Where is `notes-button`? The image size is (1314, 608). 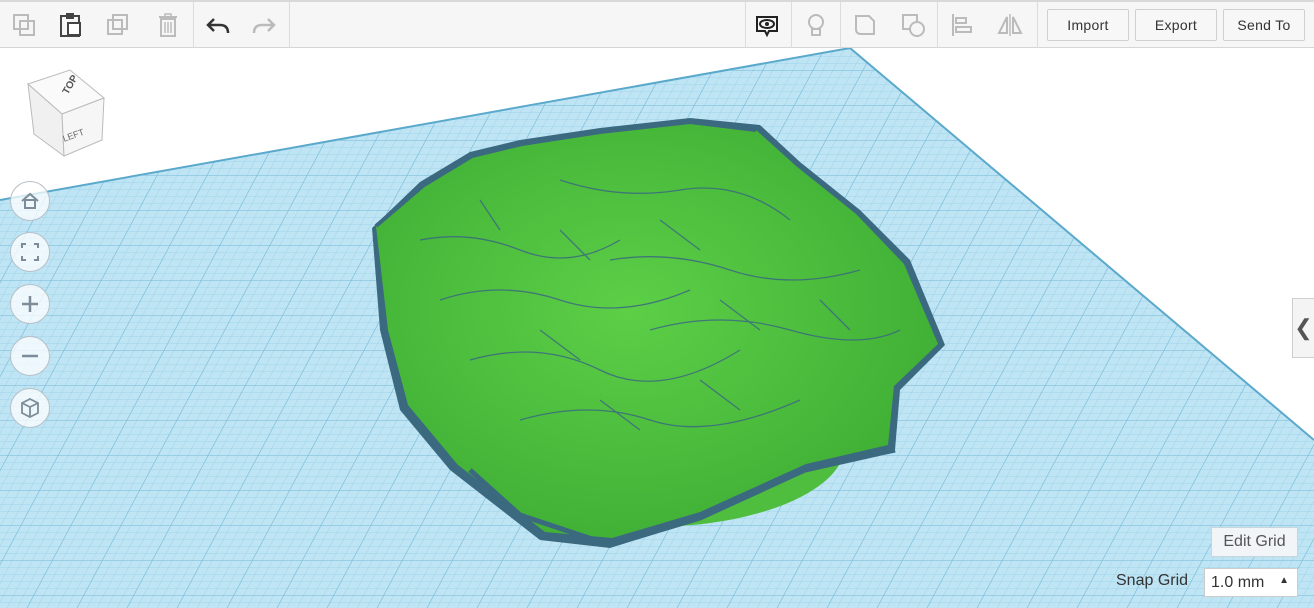 notes-button is located at coordinates (816, 25).